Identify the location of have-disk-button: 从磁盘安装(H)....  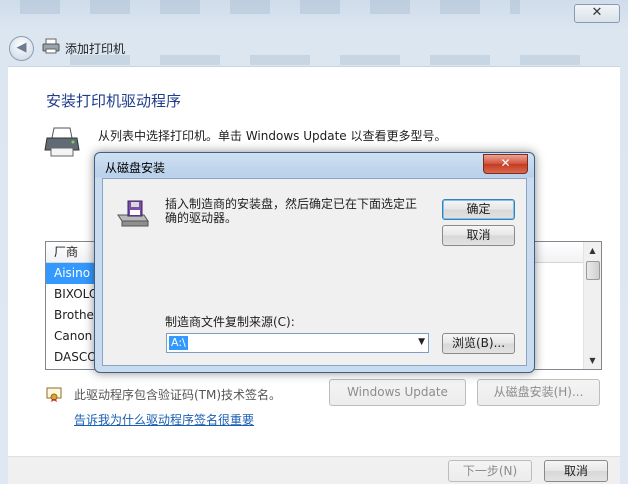
(538, 392).